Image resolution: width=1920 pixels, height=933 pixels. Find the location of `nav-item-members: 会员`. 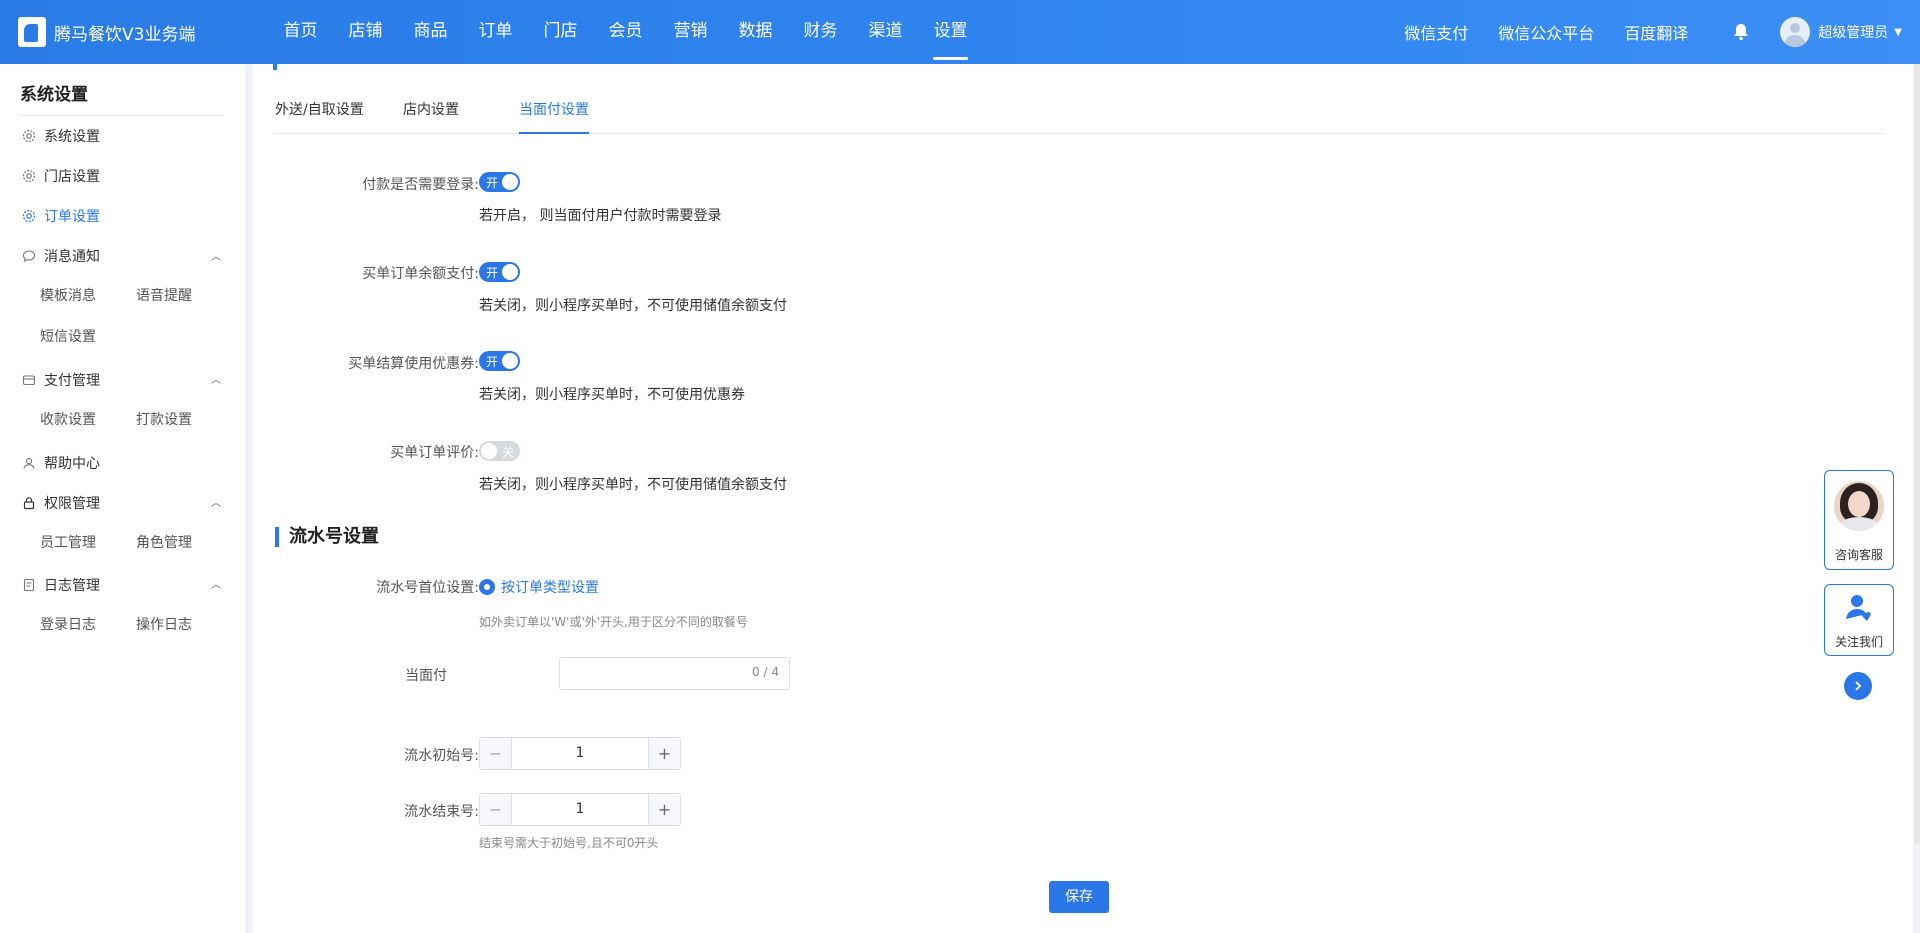

nav-item-members: 会员 is located at coordinates (625, 32).